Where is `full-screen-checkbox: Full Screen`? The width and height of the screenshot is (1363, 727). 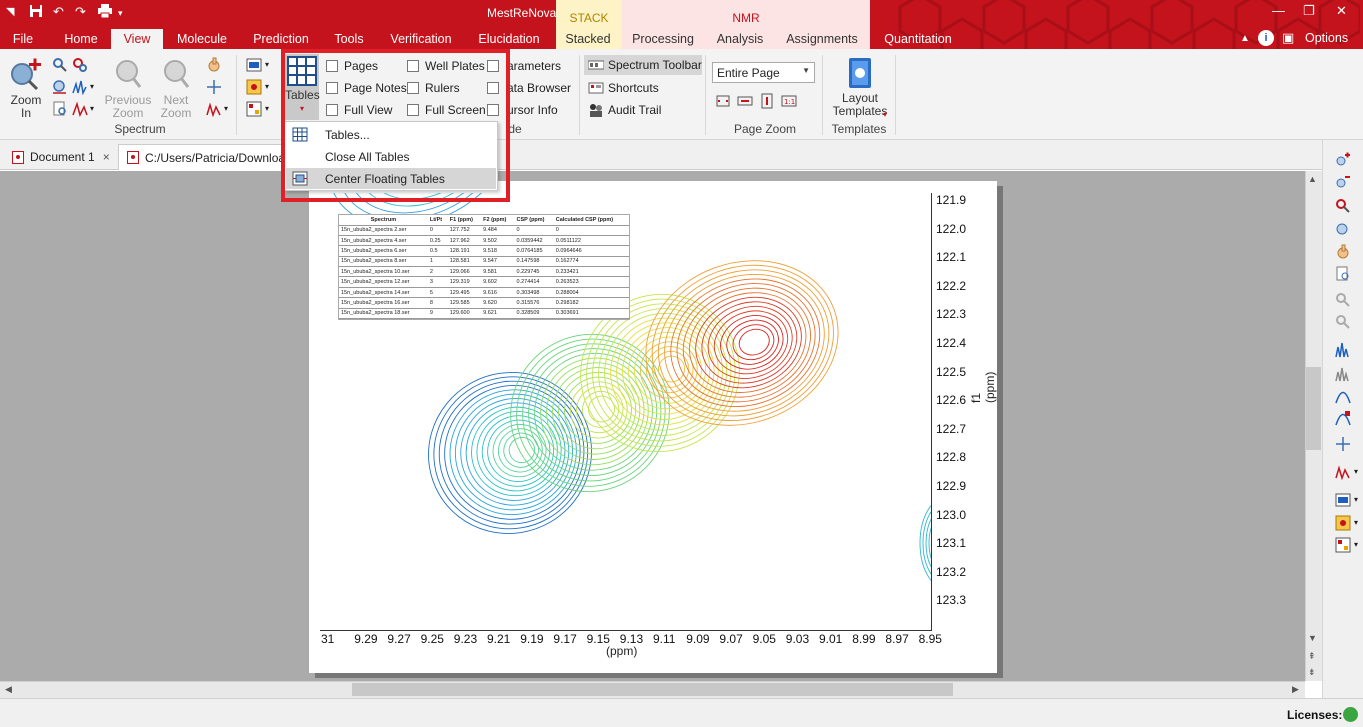 full-screen-checkbox: Full Screen is located at coordinates (446, 110).